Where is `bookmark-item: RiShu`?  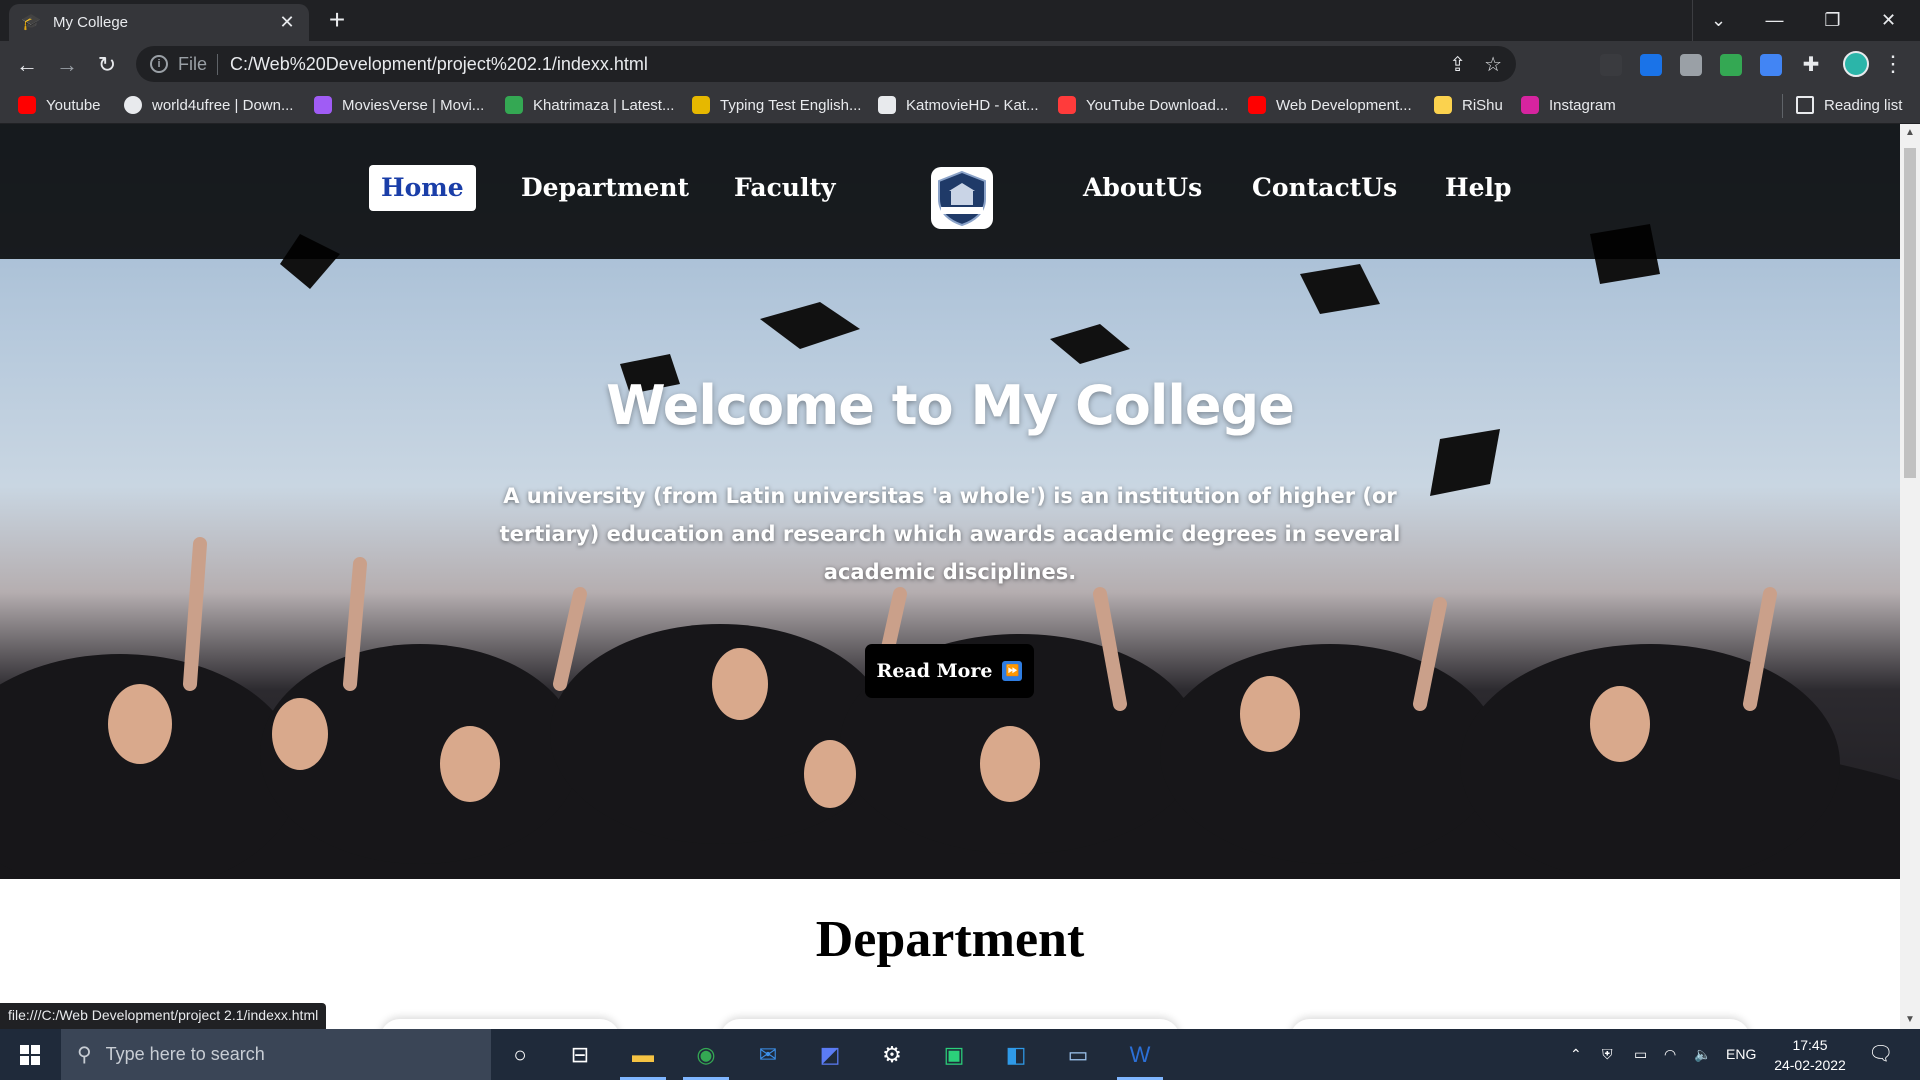 bookmark-item: RiShu is located at coordinates (1468, 105).